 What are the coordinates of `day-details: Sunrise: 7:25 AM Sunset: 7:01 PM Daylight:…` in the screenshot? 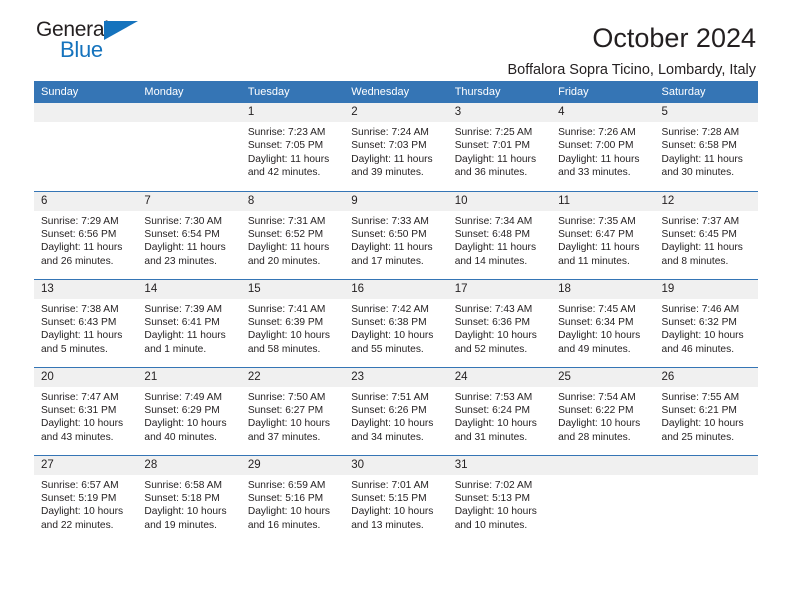 It's located at (499, 151).